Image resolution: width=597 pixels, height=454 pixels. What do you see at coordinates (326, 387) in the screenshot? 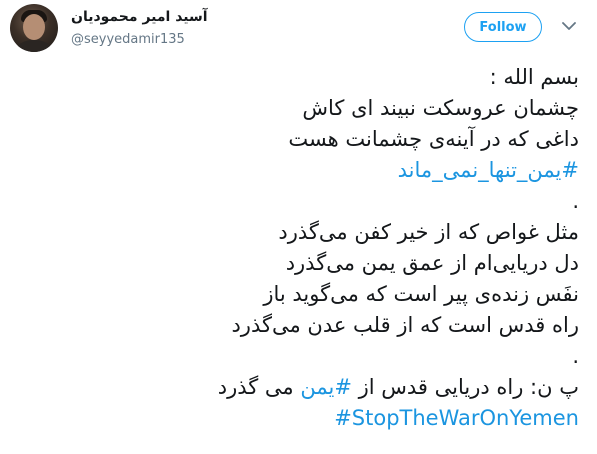
I see `hashtag-link: #یمن` at bounding box center [326, 387].